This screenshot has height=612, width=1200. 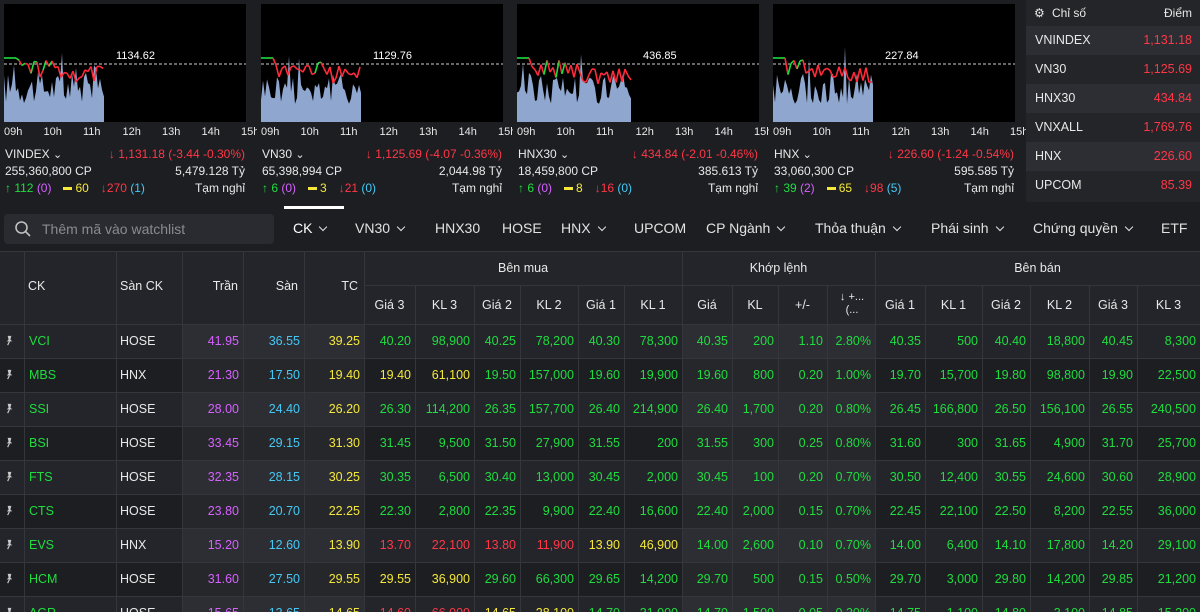 What do you see at coordinates (539, 154) in the screenshot?
I see `index-name: HNX30` at bounding box center [539, 154].